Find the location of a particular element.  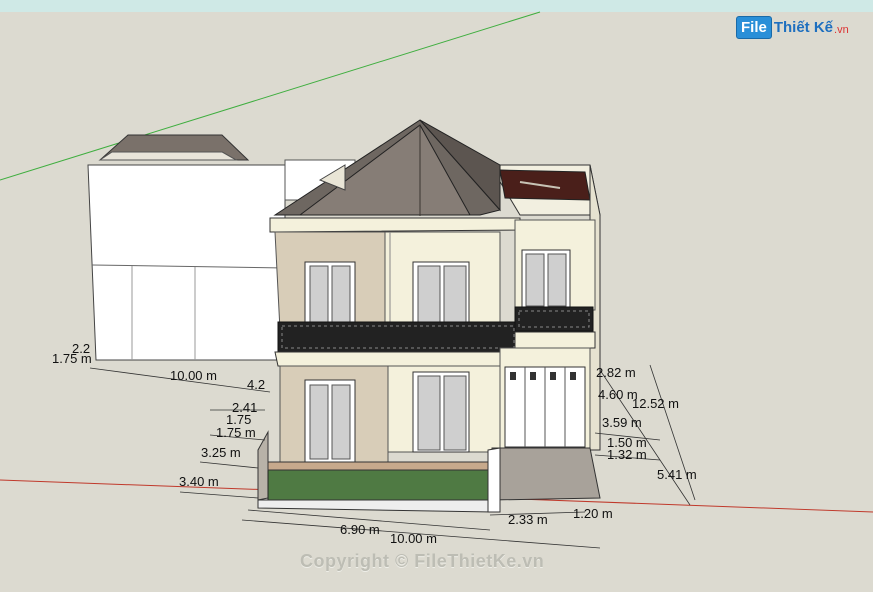

dim-label: 1.32 m is located at coordinates (627, 454).